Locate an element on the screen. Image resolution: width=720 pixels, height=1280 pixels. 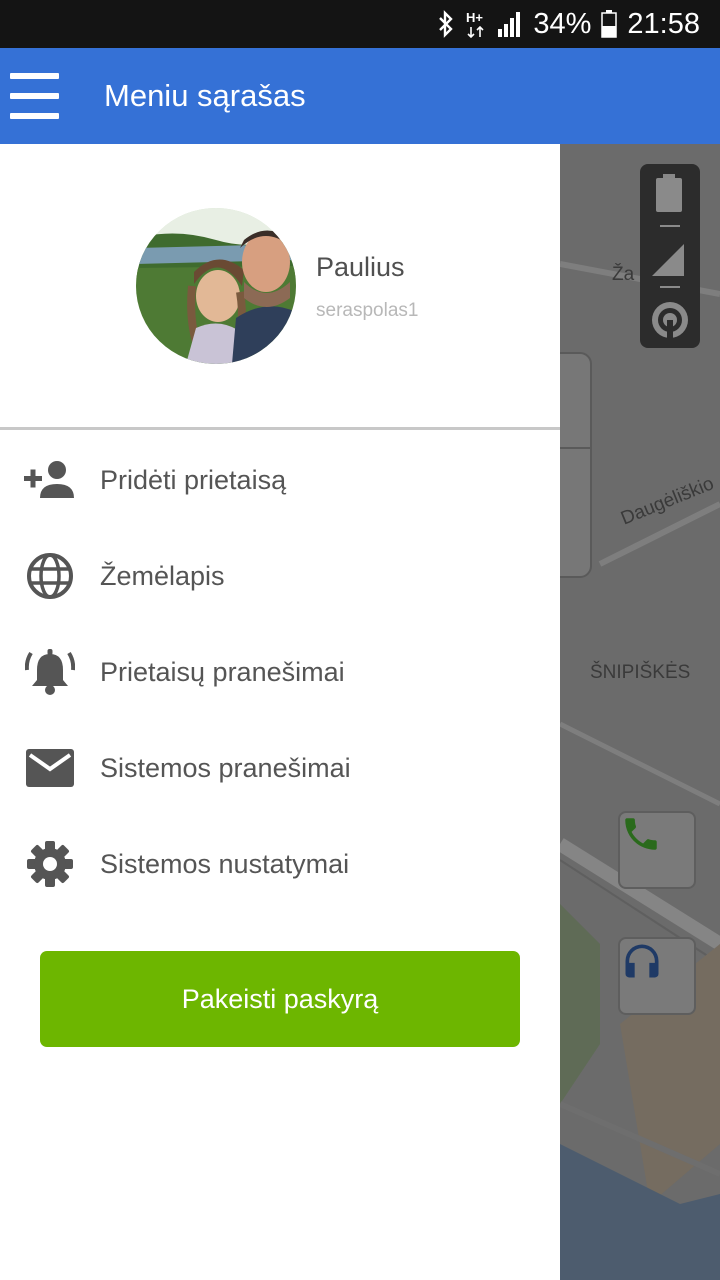
menu-item-system-notifications: Sistemos pranešimai is located at coordinates (280, 768).